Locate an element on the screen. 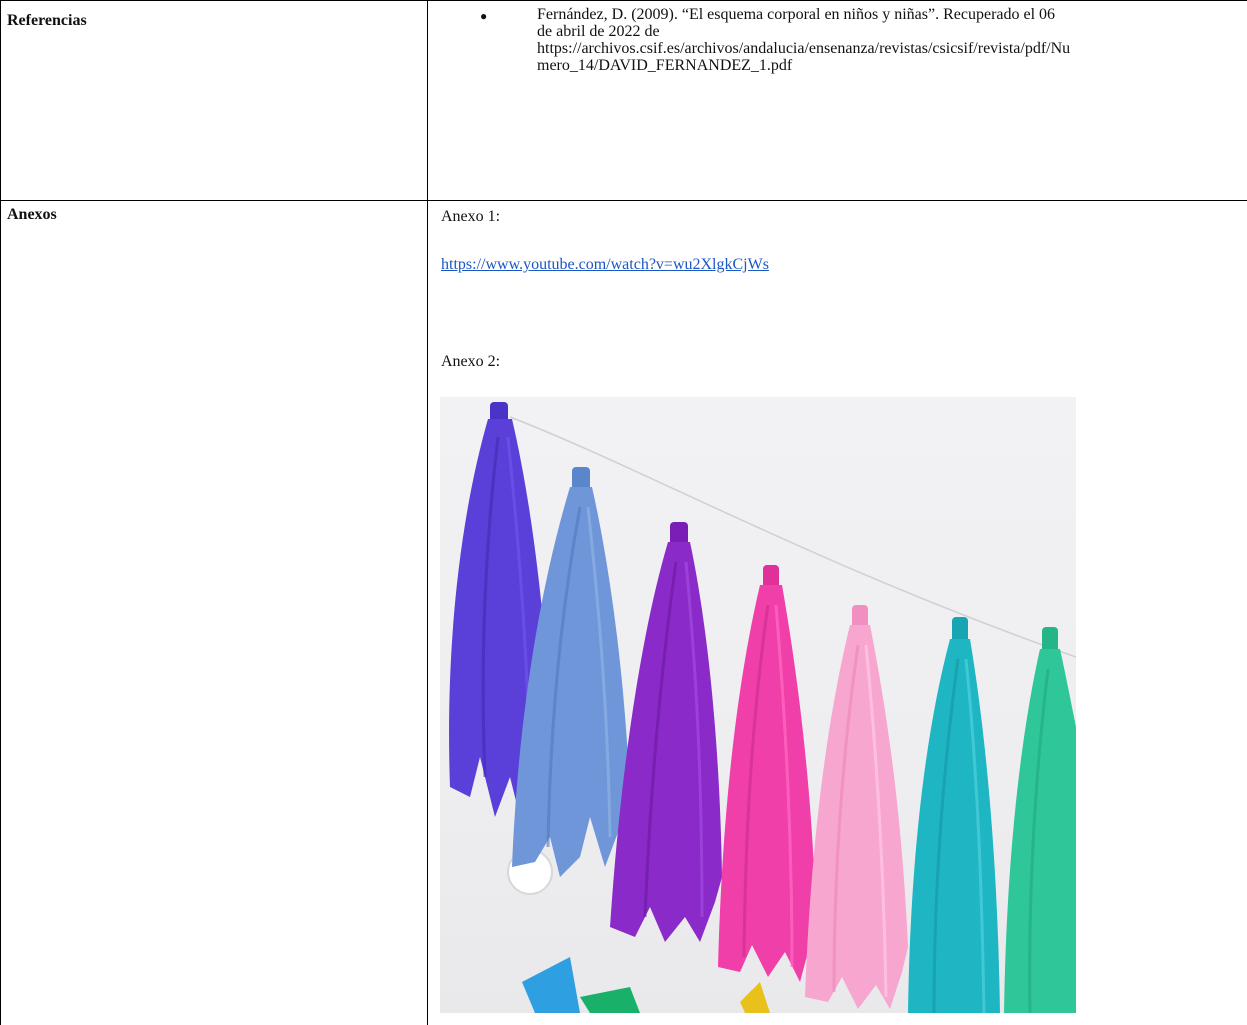  references-label: Referencias is located at coordinates (47, 20).